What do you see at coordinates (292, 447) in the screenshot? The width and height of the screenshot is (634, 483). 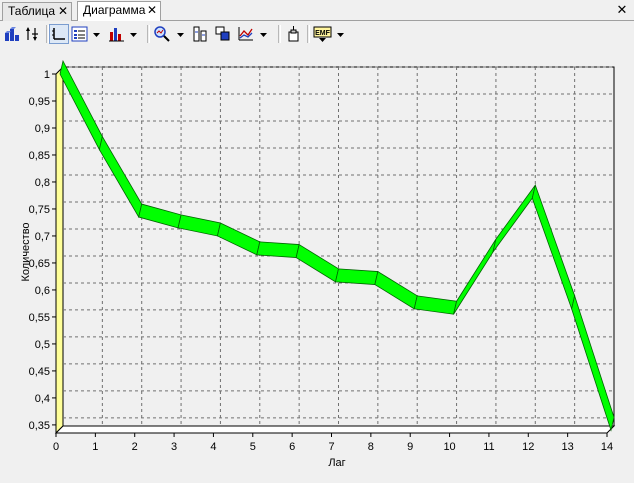 I see `x-tick-label: 6` at bounding box center [292, 447].